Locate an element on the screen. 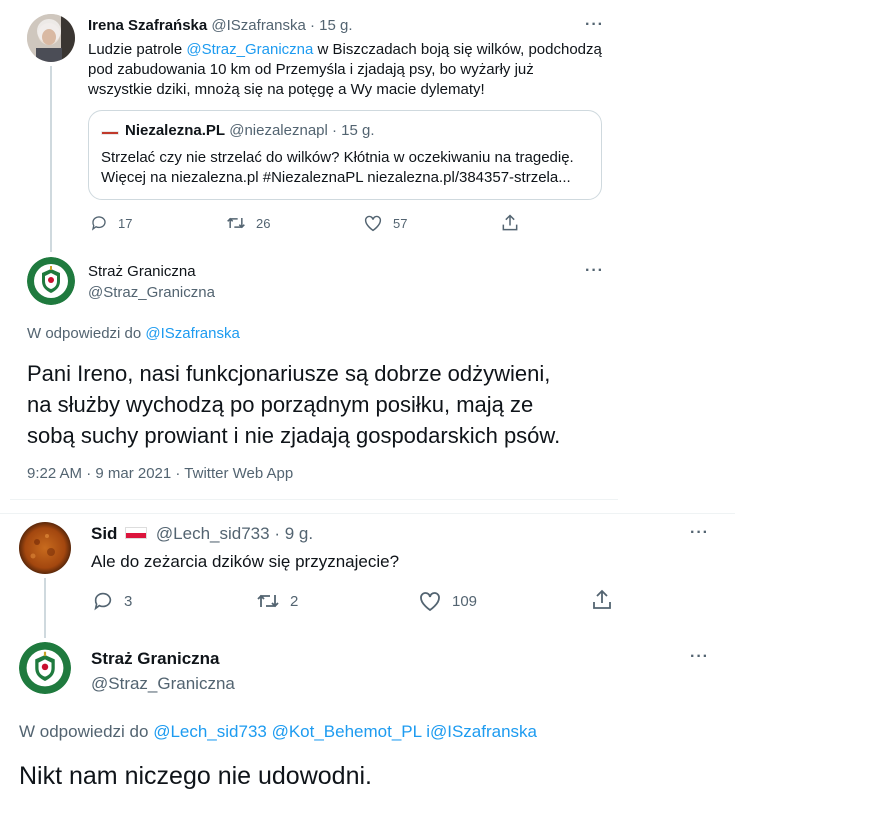 The height and width of the screenshot is (823, 874). reply1-meta: 9:22 AM · 9 mar 2021 · Twitter Web App is located at coordinates (160, 473).